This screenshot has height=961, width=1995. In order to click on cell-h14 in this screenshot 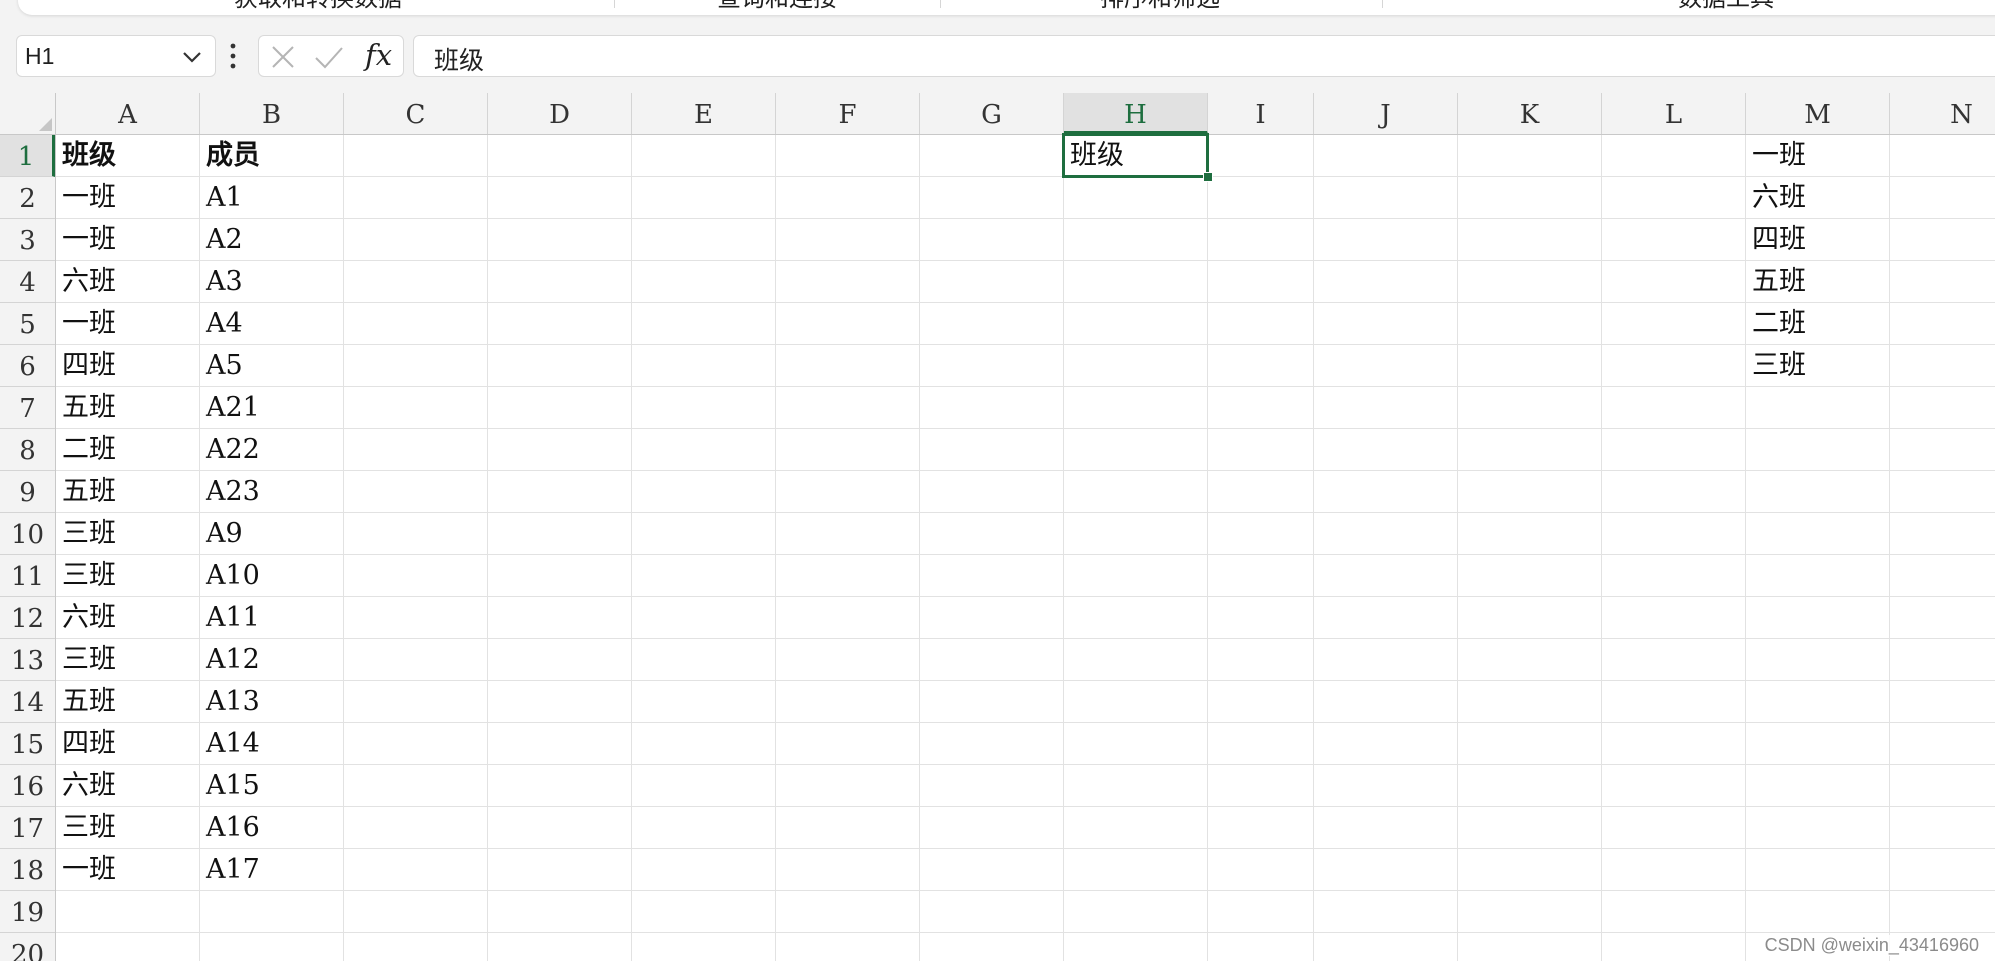, I will do `click(1136, 702)`.